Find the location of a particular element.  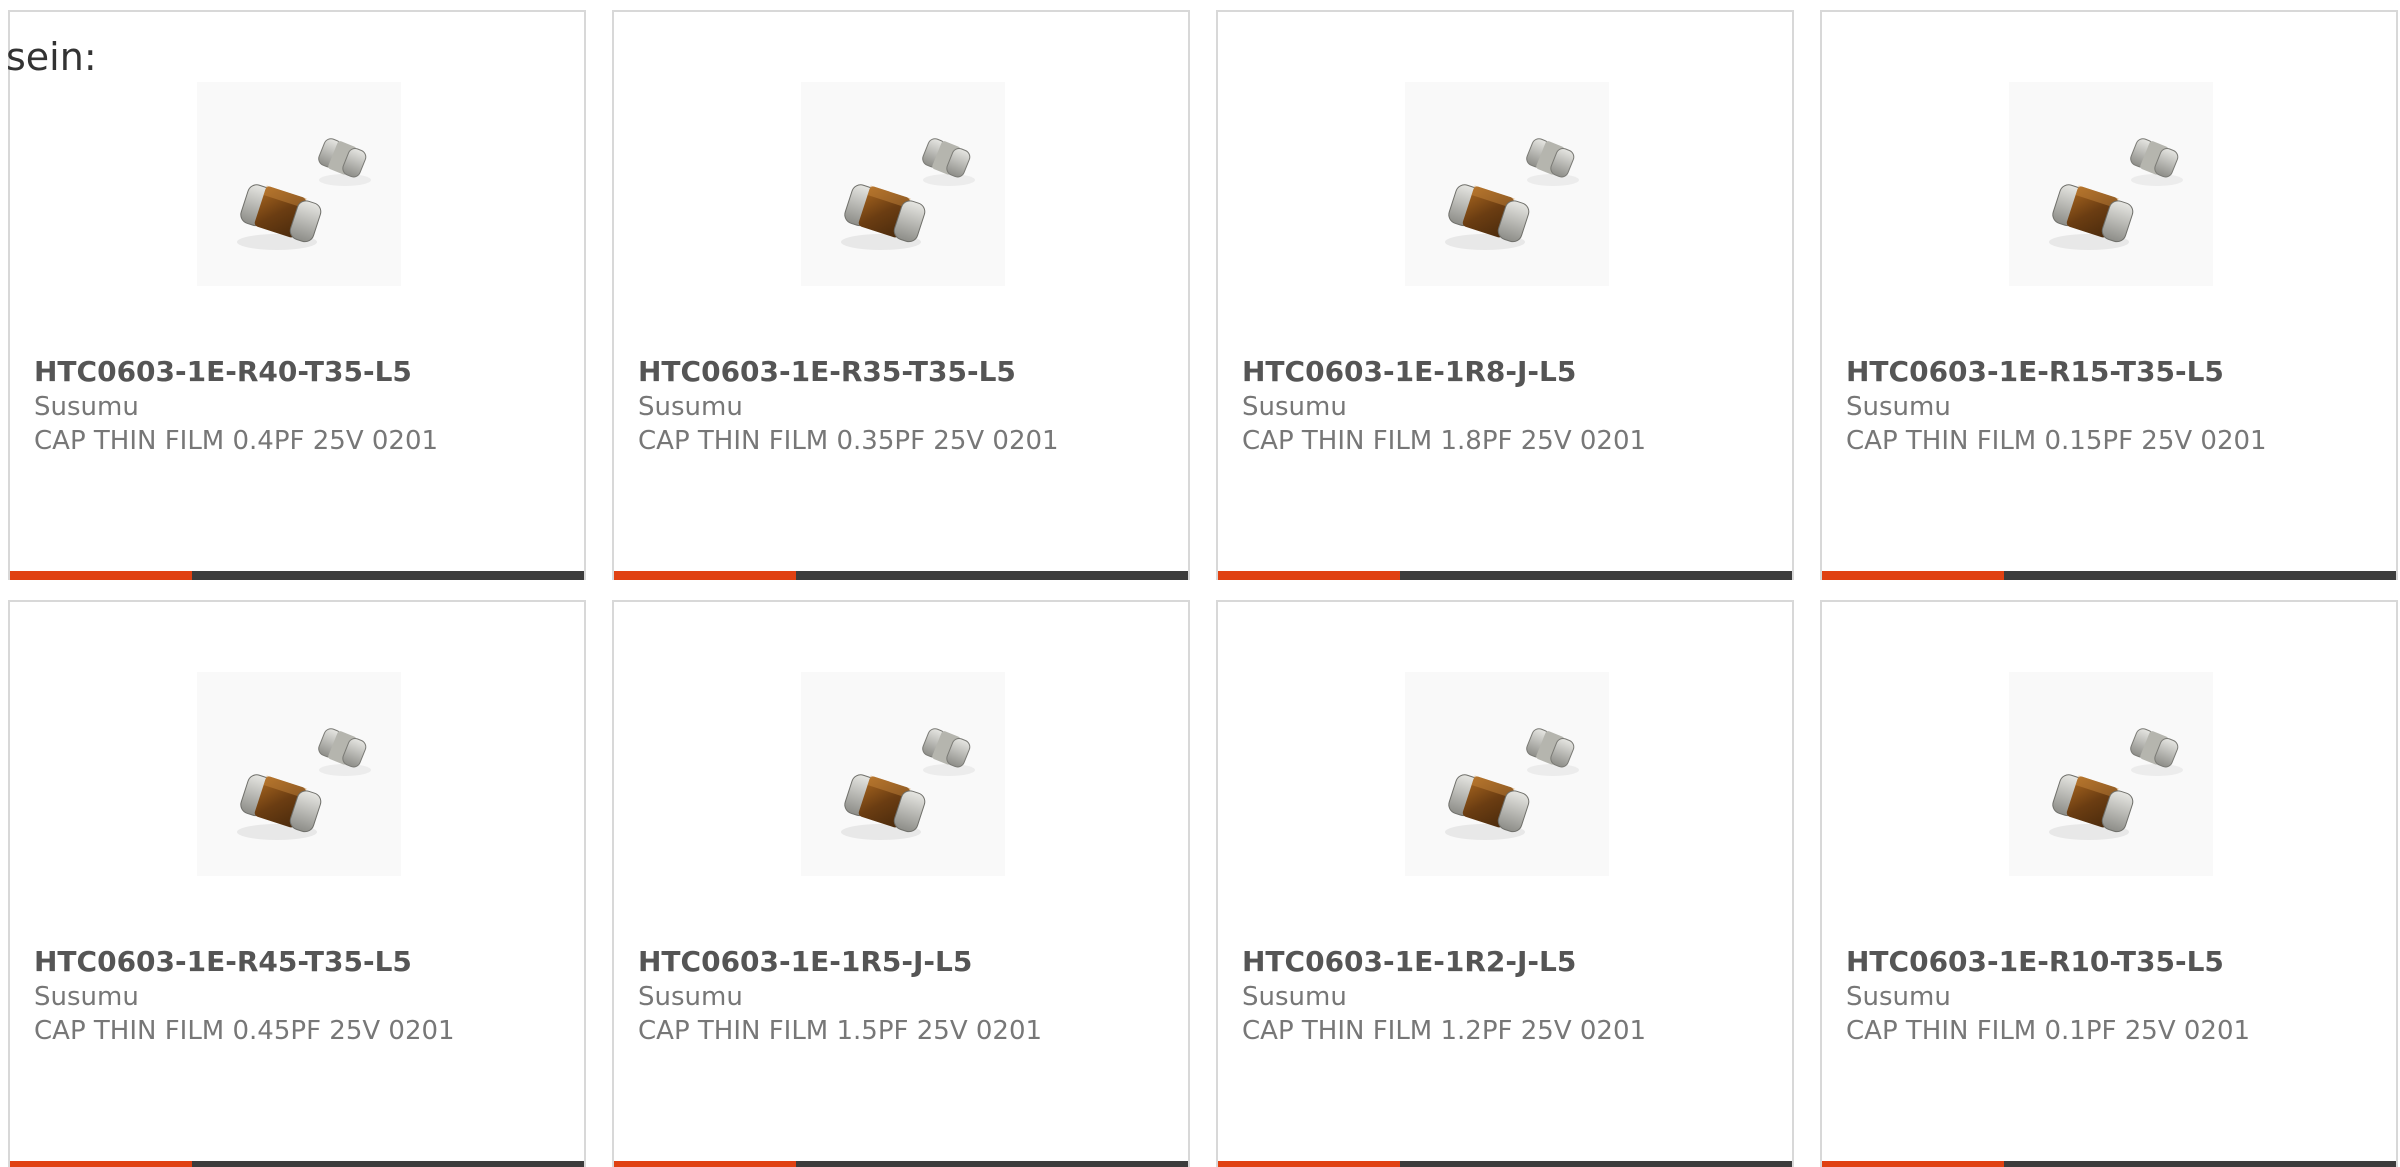

product-description: CAP THIN FILM 1.8PF 25V 0201 is located at coordinates (1444, 441).